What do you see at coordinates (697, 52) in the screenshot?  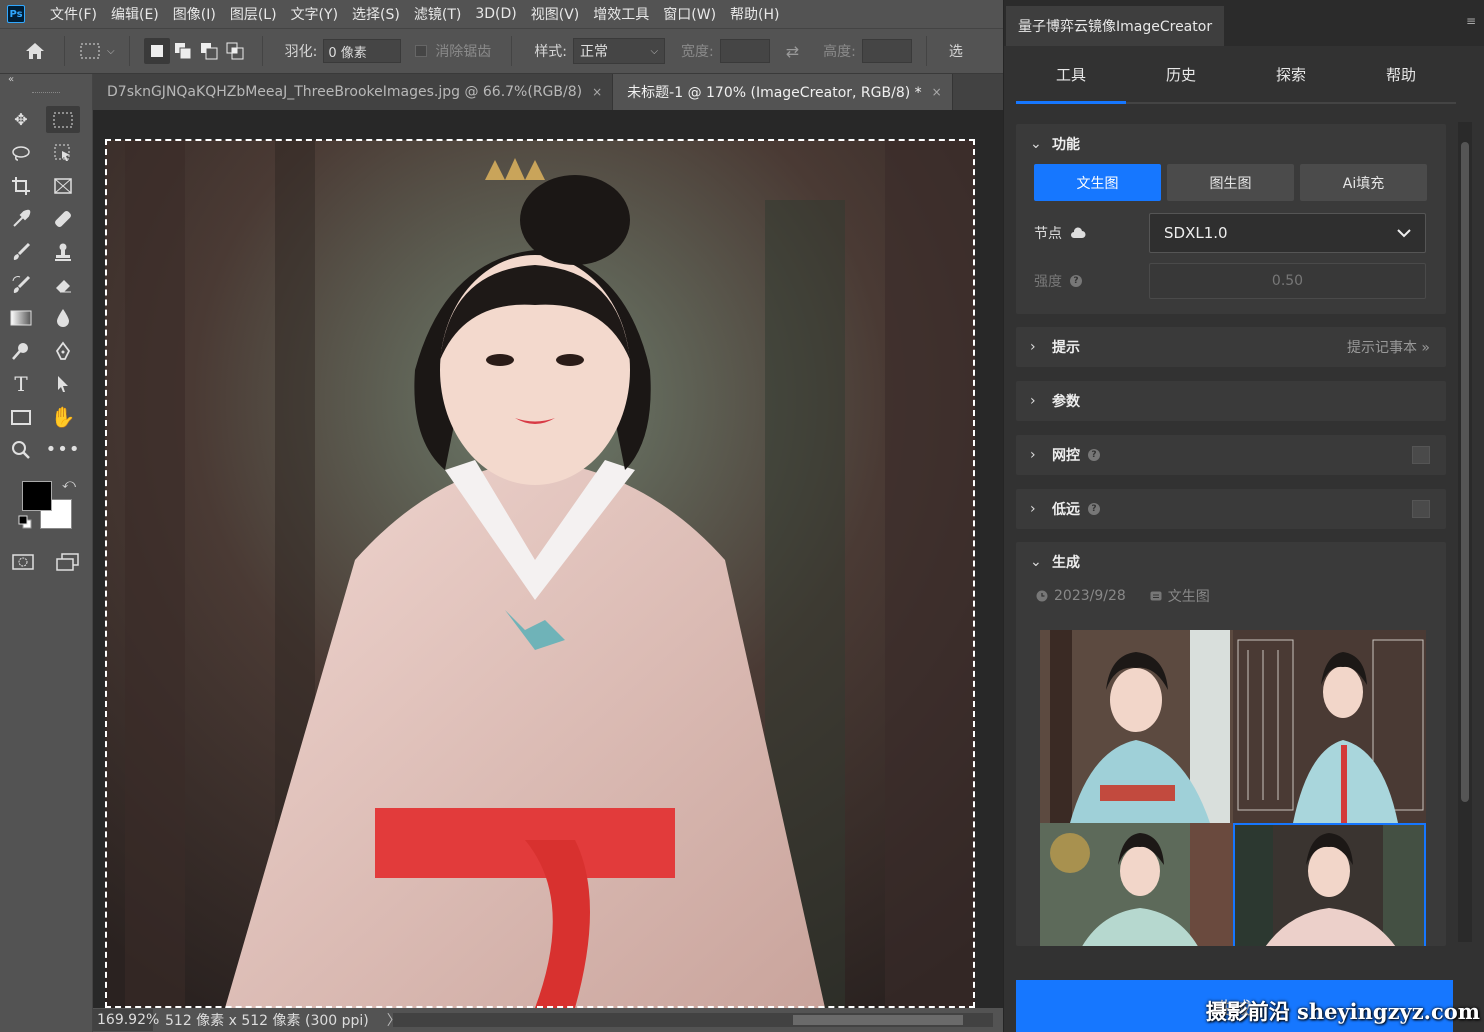 I see `width-label: 宽度:` at bounding box center [697, 52].